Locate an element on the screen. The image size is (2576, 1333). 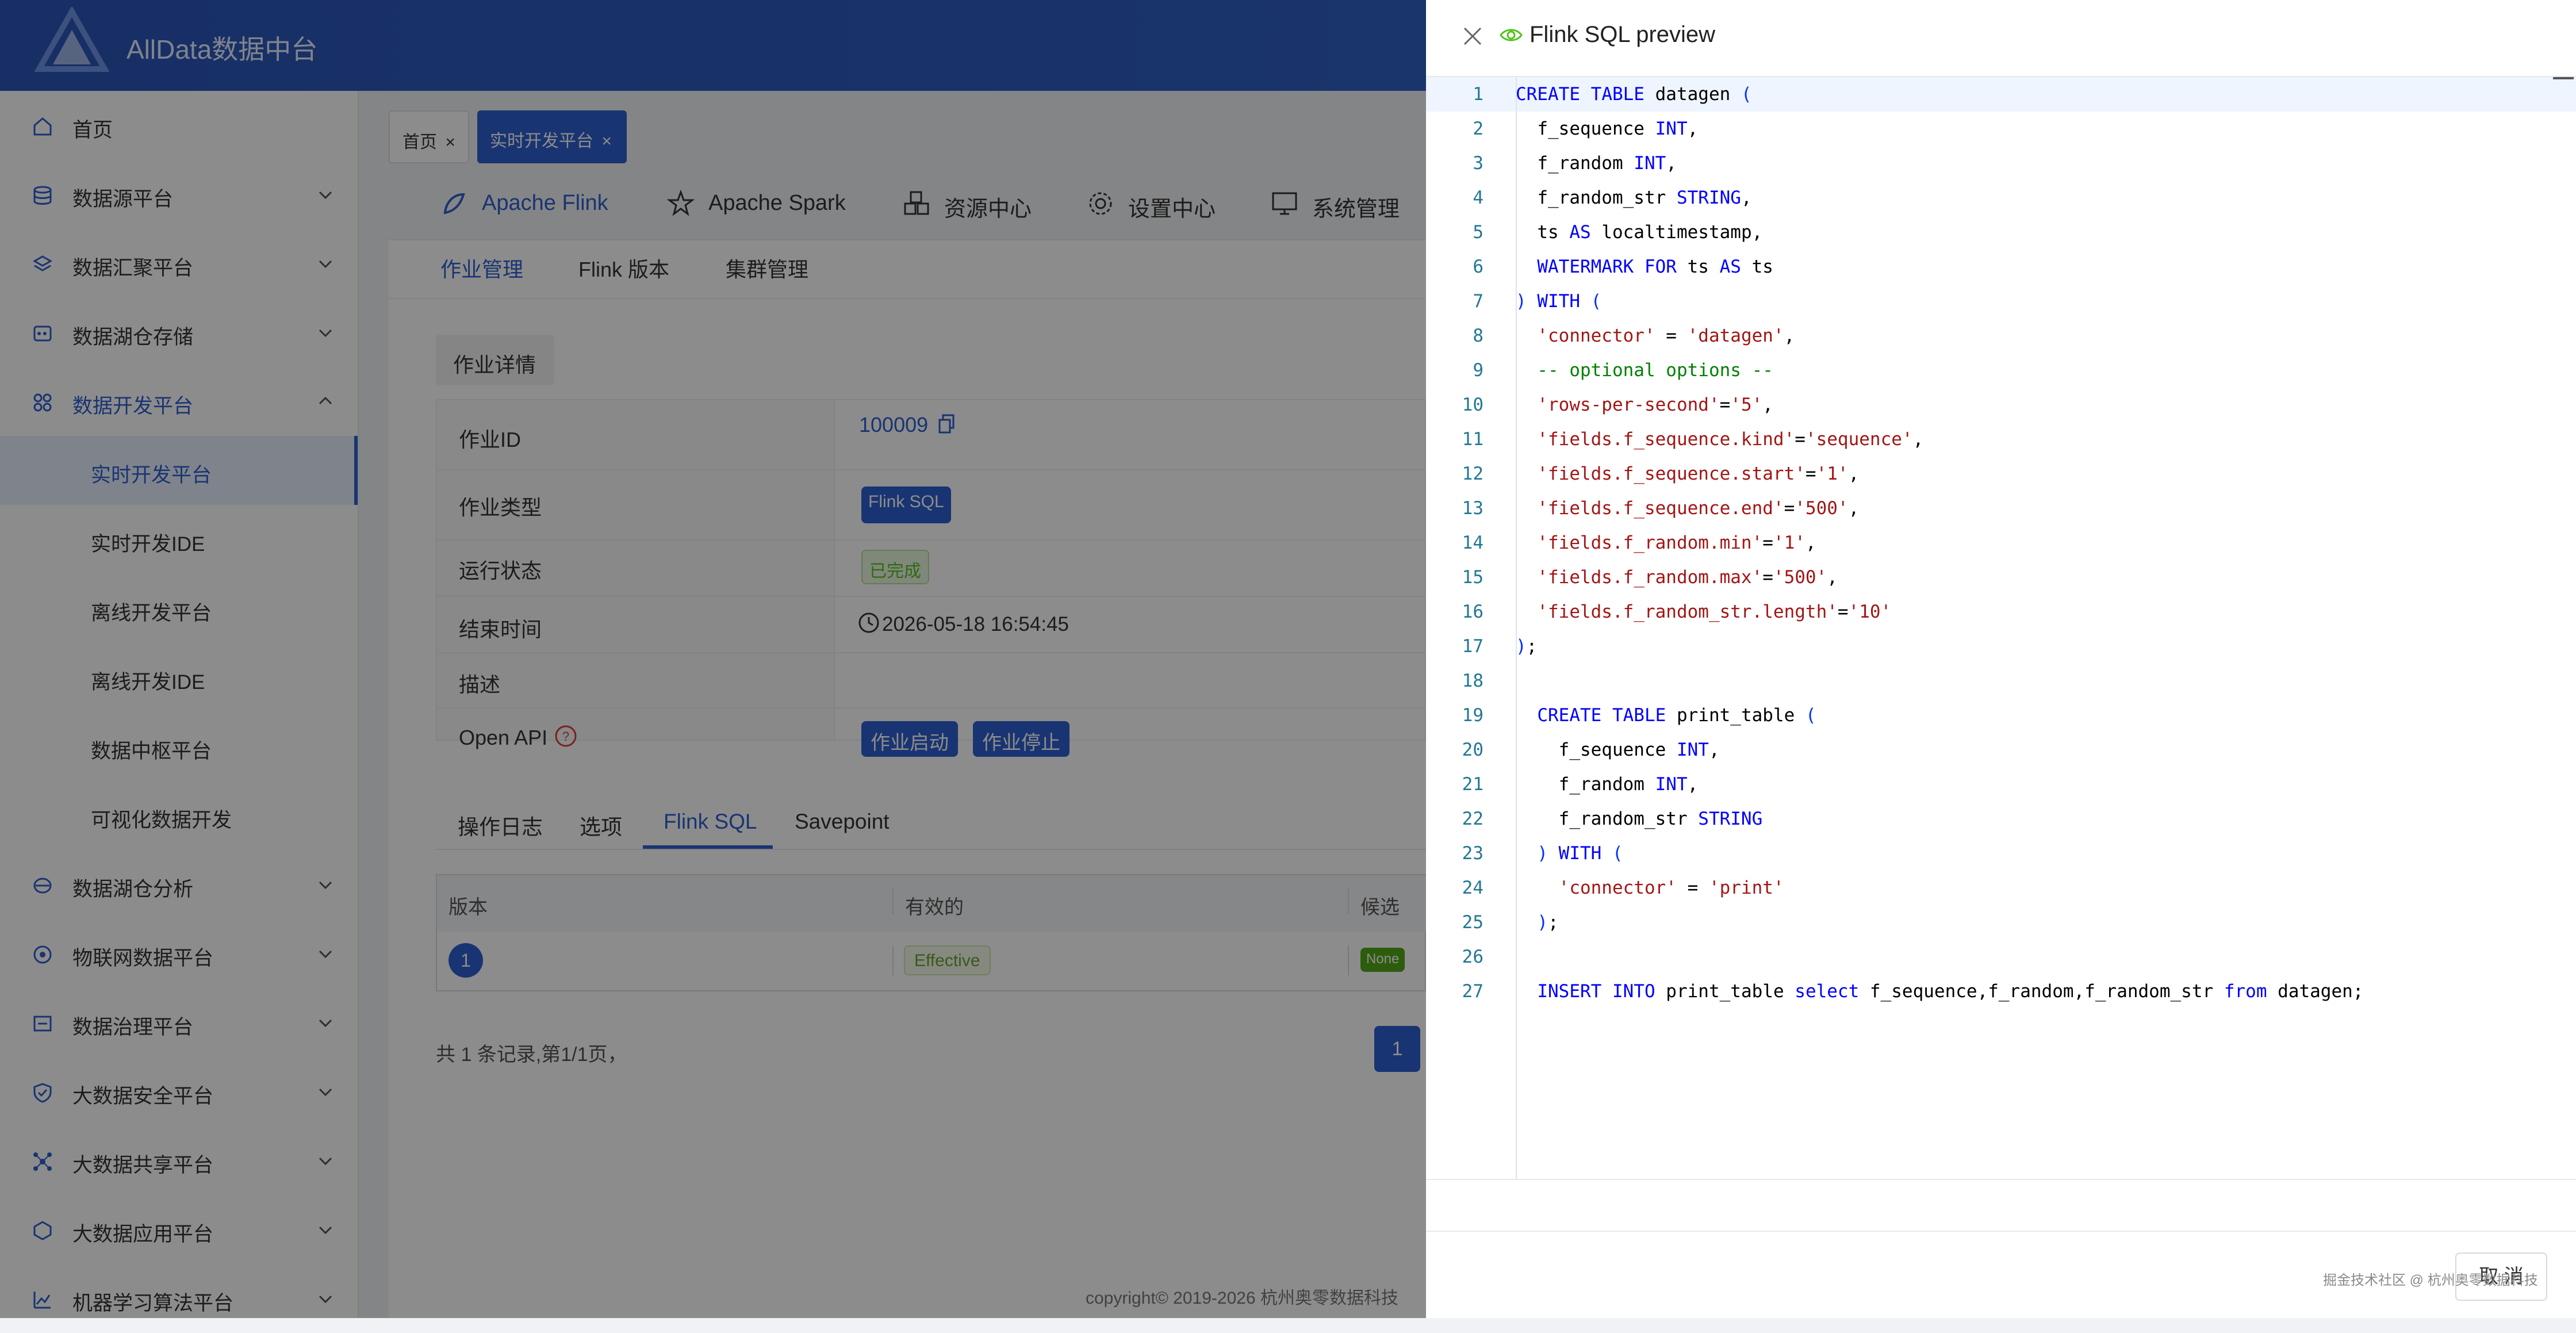
code-text: WATERMARK FOR ts AS ts is located at coordinates (1655, 266).